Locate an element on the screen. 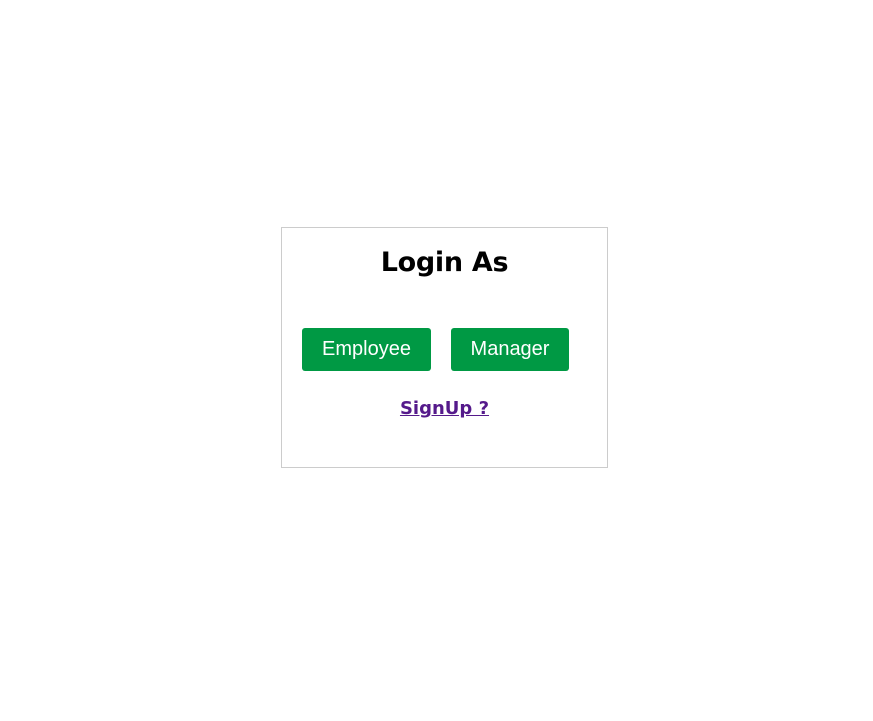 The image size is (873, 721). manager-button: Manager is located at coordinates (510, 349).